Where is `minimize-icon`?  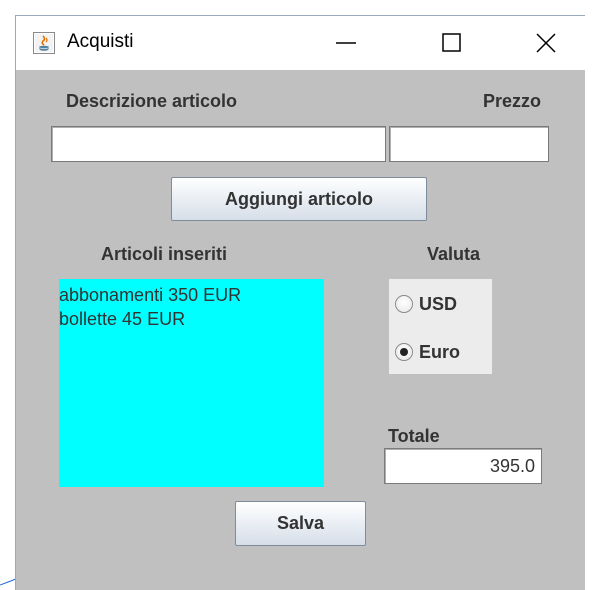 minimize-icon is located at coordinates (346, 43).